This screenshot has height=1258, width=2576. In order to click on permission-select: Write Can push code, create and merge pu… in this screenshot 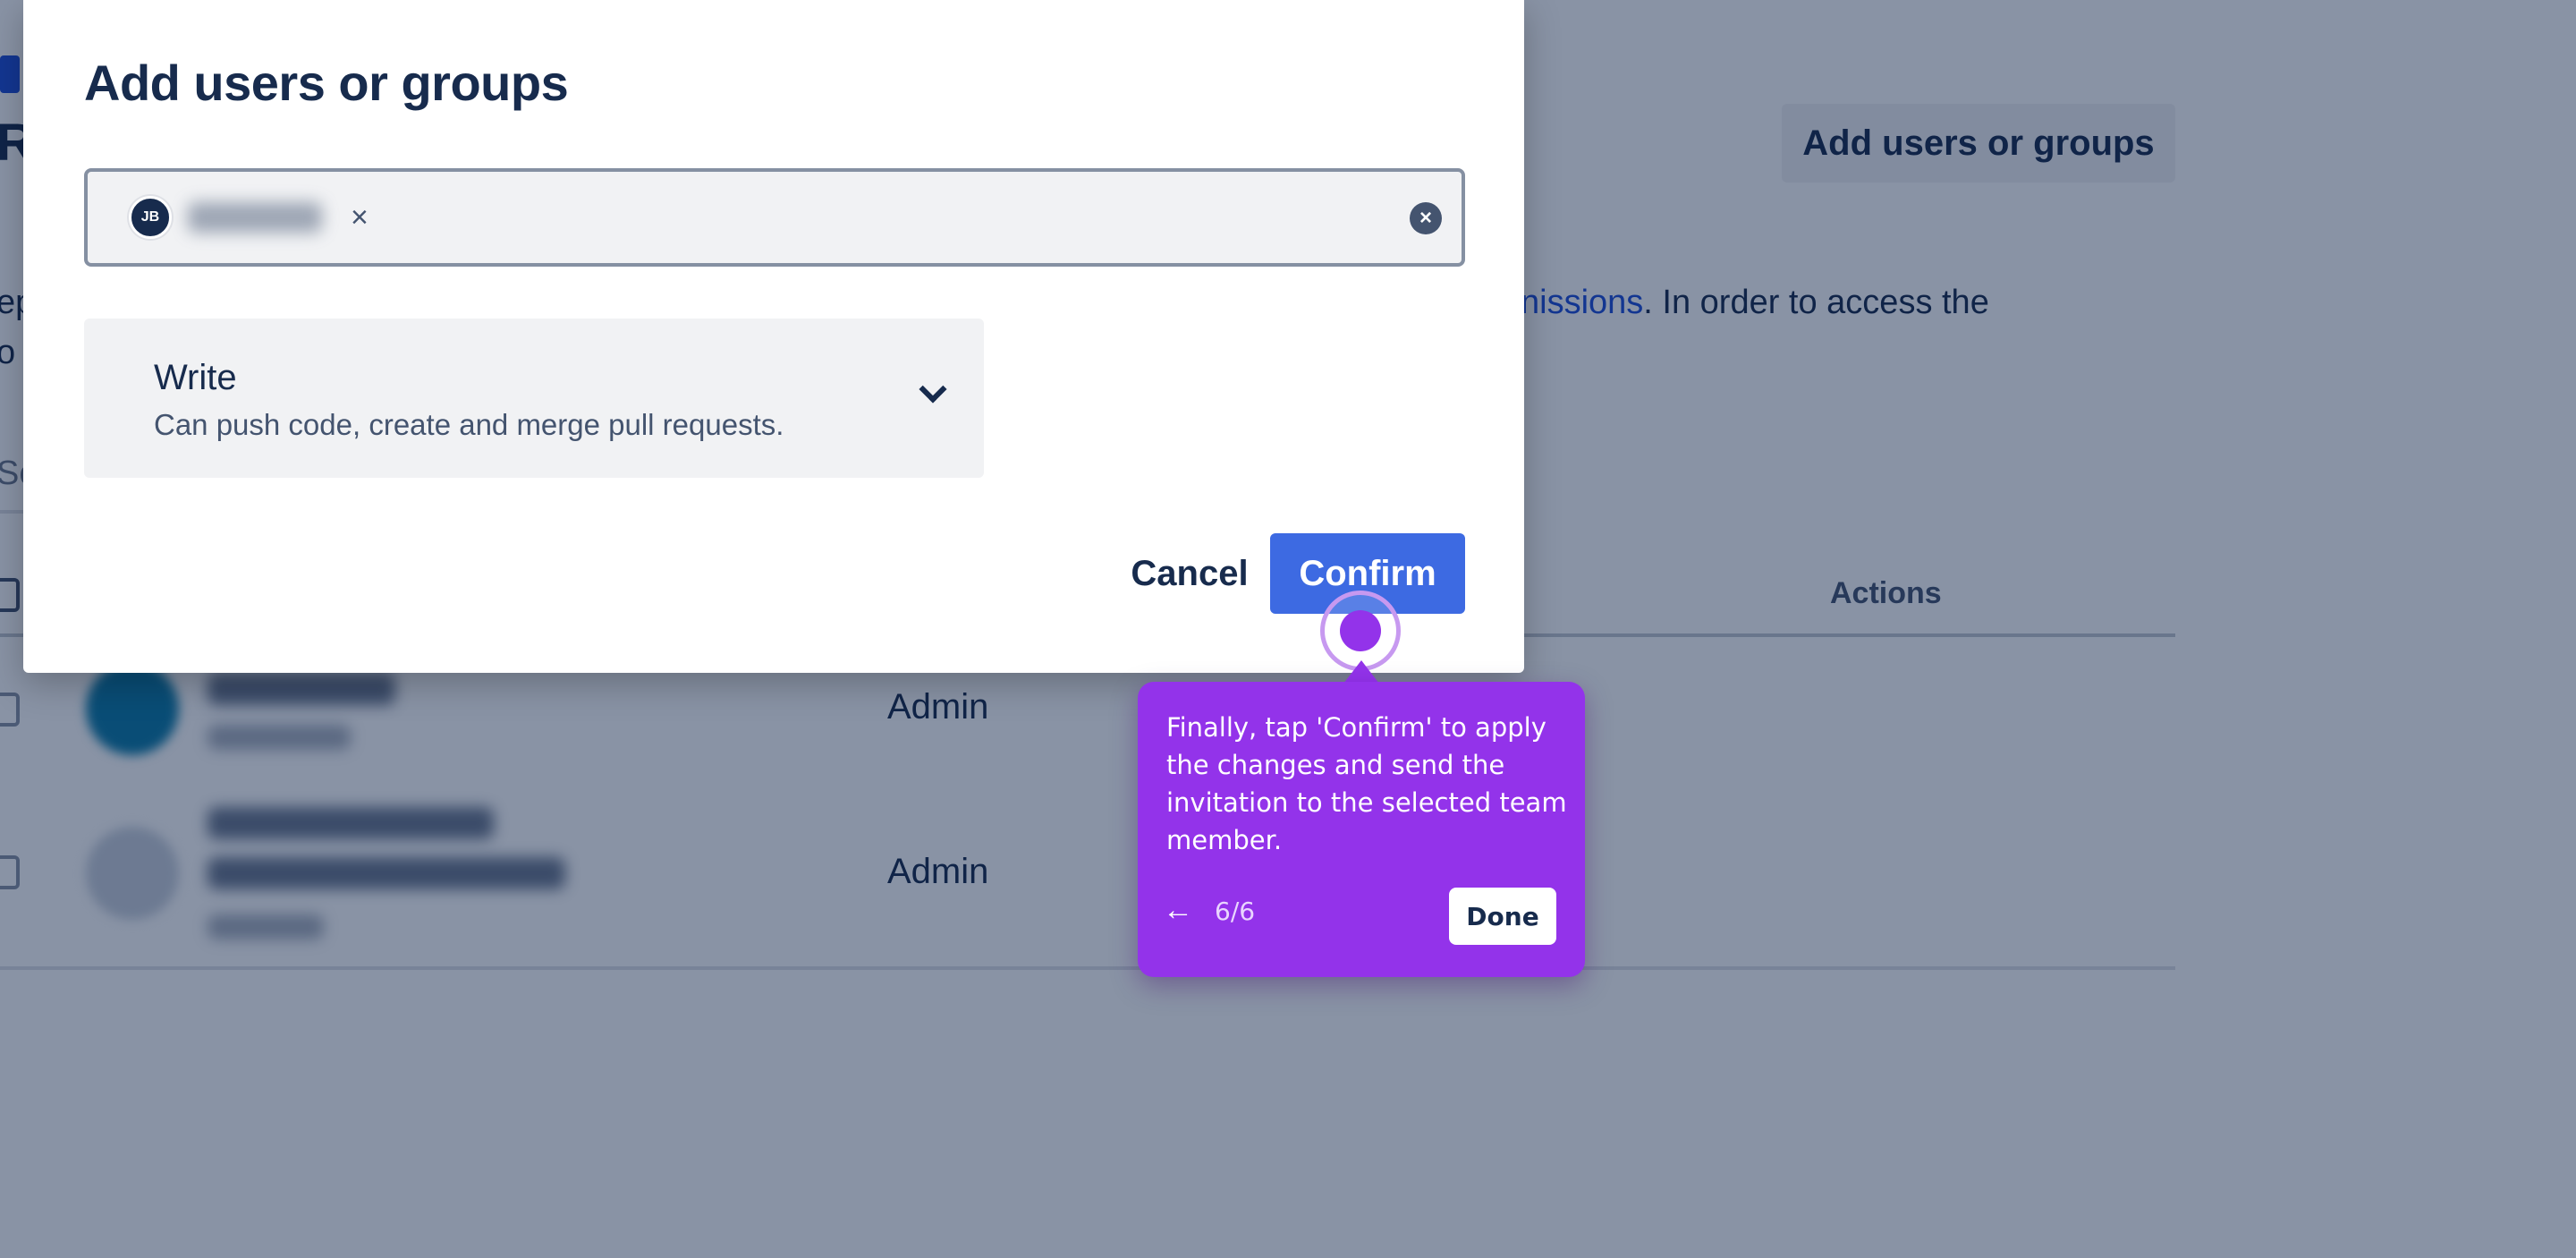, I will do `click(534, 398)`.